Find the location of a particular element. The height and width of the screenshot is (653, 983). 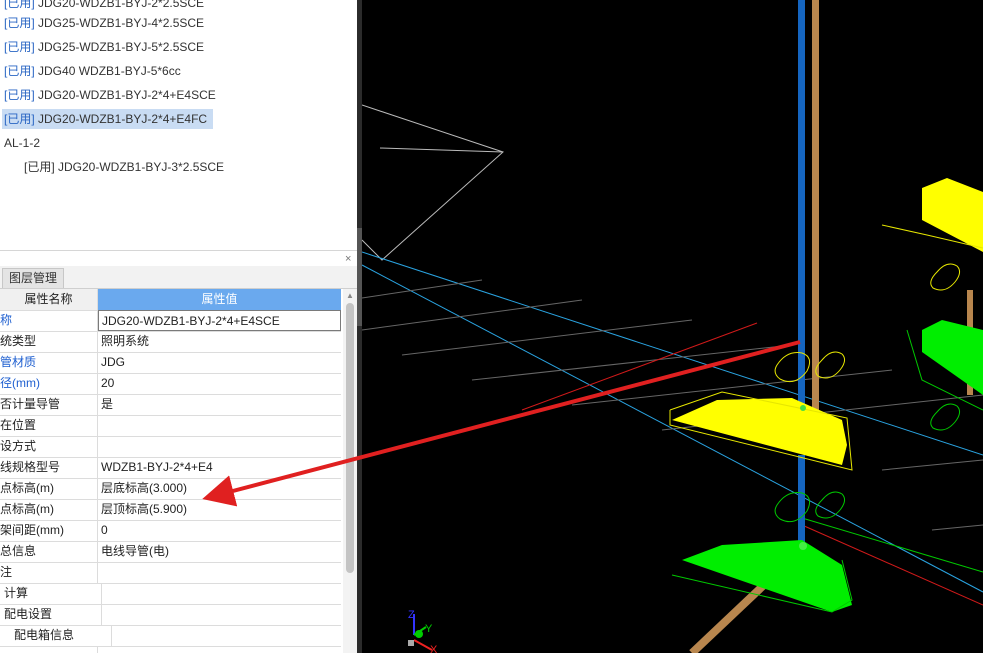

property-row: 否计量导管 是 is located at coordinates (170, 405).